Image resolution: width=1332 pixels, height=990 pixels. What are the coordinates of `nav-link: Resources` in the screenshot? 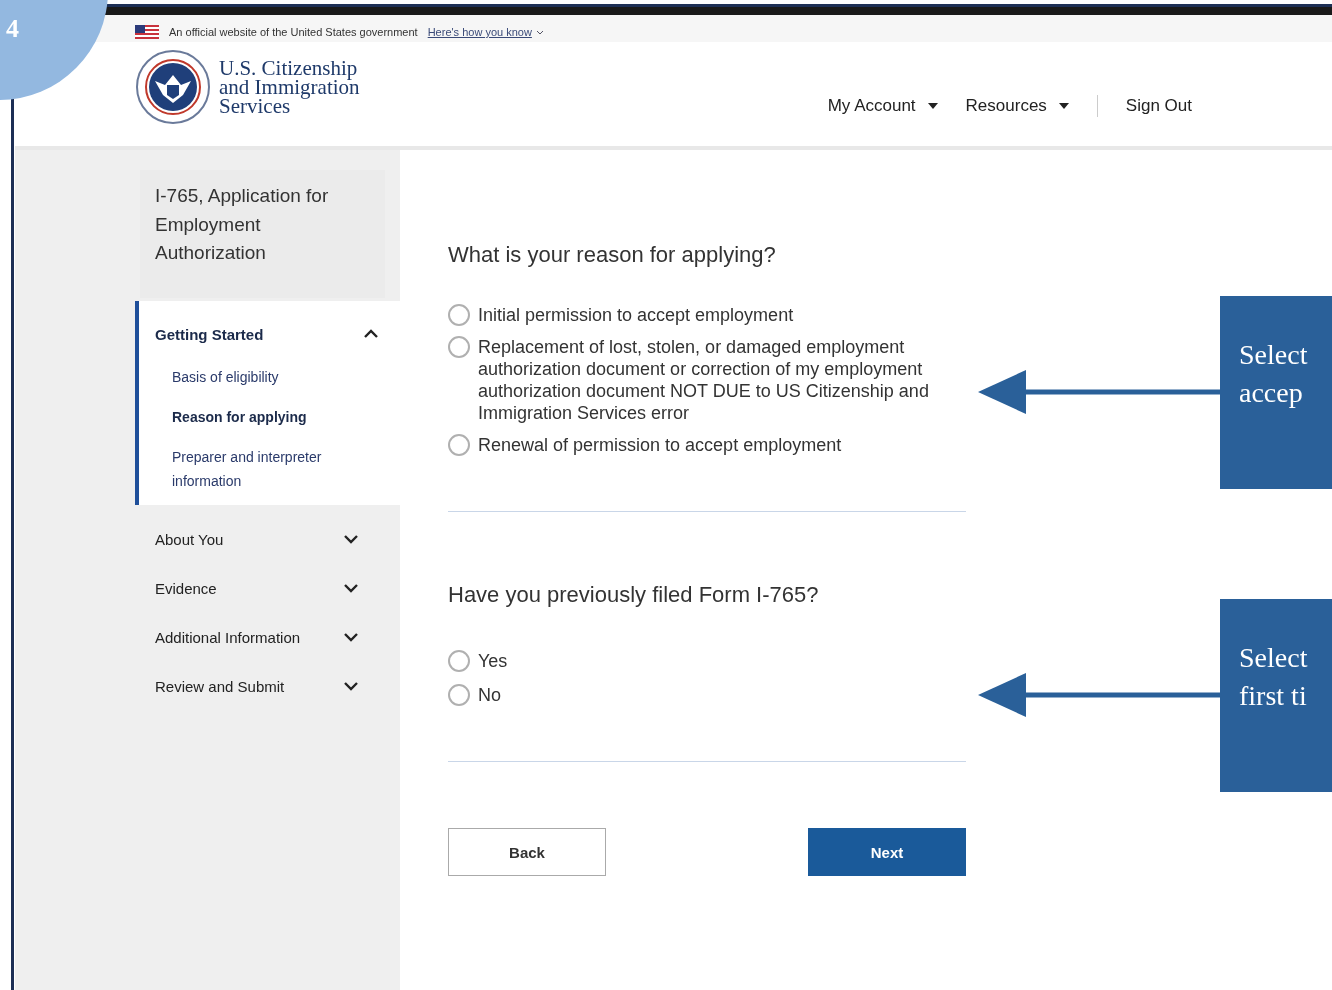 It's located at (1017, 106).